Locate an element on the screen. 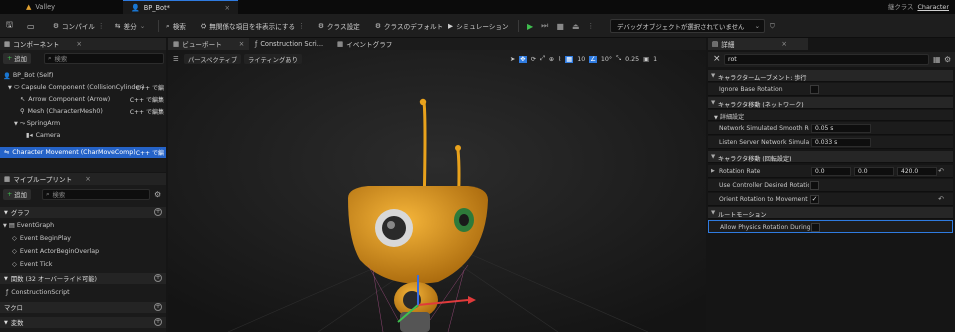 This screenshot has height=332, width=955. viewport-menu-button: ☰ is located at coordinates (176, 59).